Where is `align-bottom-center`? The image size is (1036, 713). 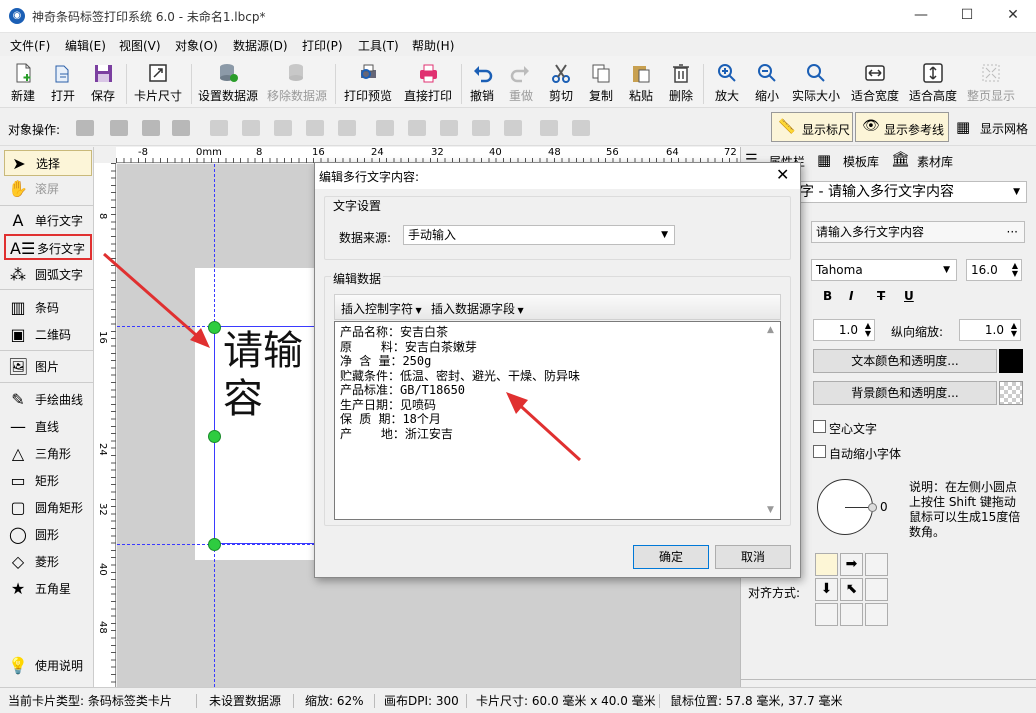
align-bottom-center is located at coordinates (851, 614).